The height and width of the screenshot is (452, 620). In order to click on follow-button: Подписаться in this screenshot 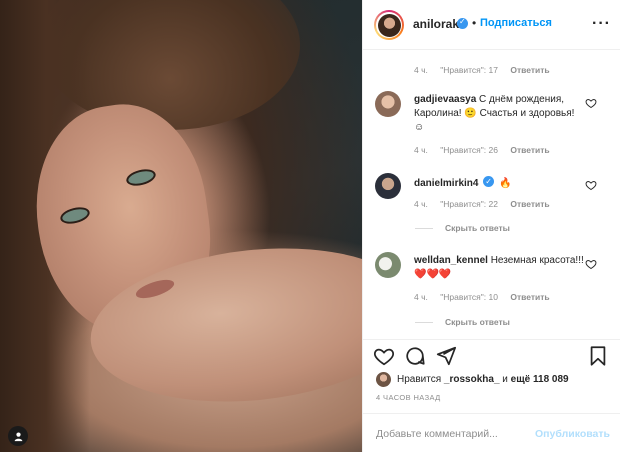, I will do `click(516, 23)`.